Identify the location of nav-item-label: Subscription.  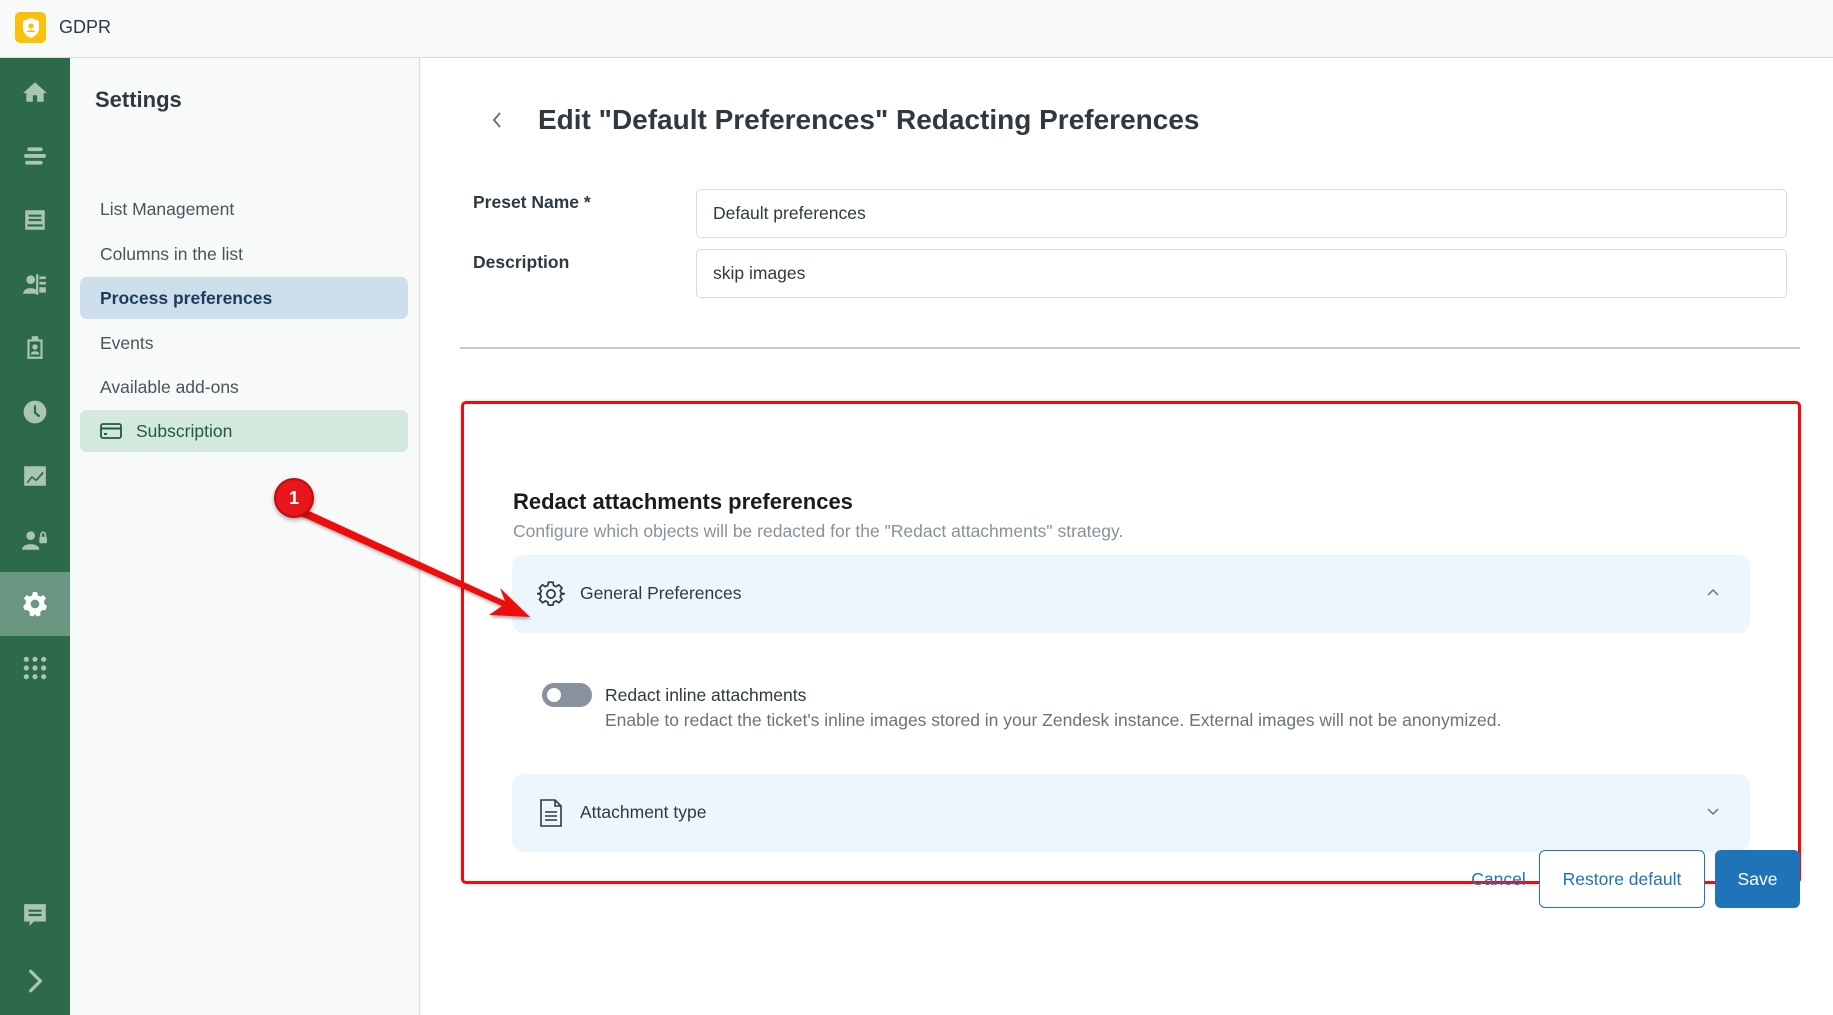
(184, 430).